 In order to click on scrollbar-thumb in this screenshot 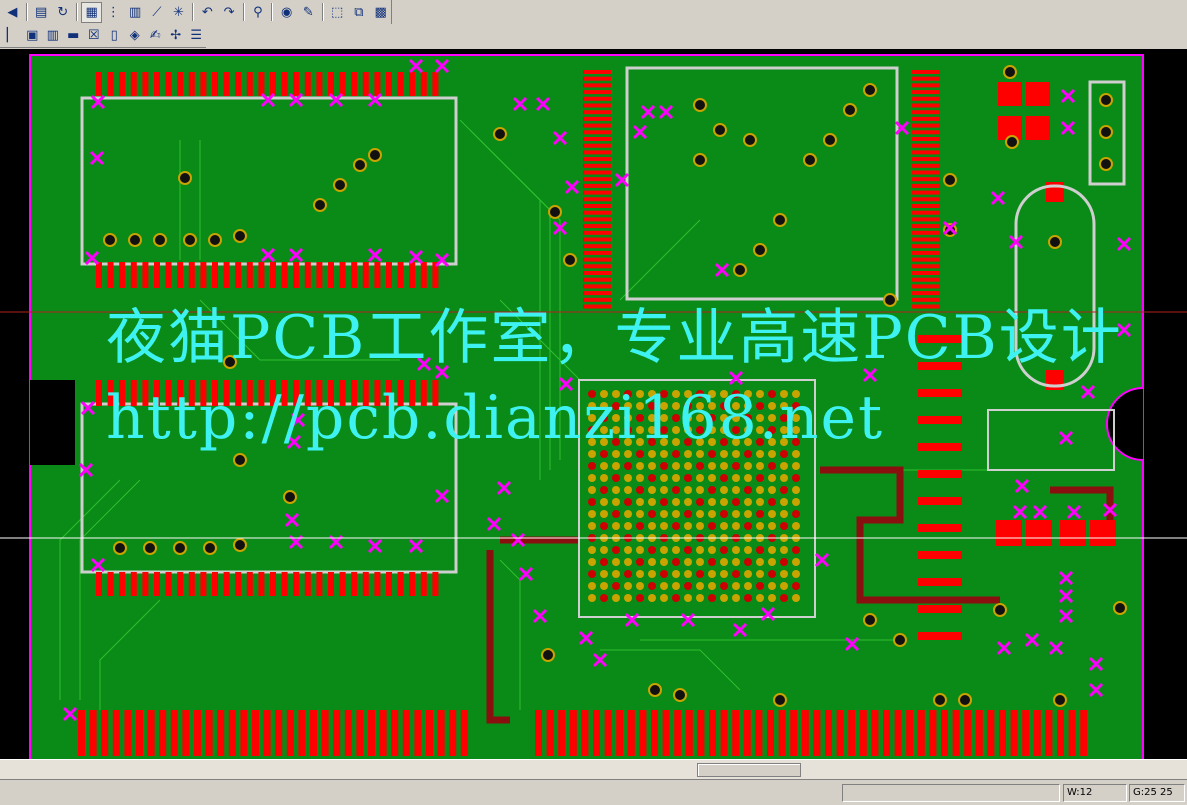, I will do `click(749, 770)`.